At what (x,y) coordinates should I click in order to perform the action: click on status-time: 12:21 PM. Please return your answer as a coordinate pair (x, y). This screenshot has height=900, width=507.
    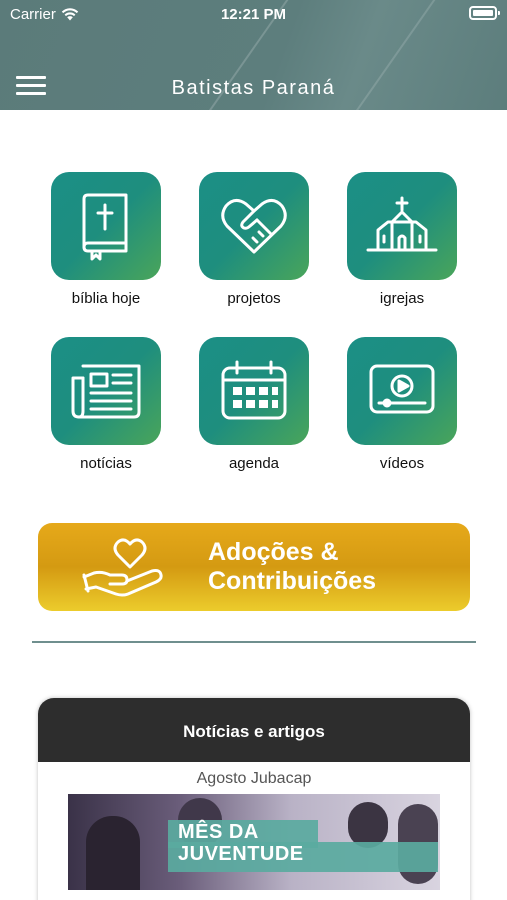
    Looking at the image, I should click on (253, 14).